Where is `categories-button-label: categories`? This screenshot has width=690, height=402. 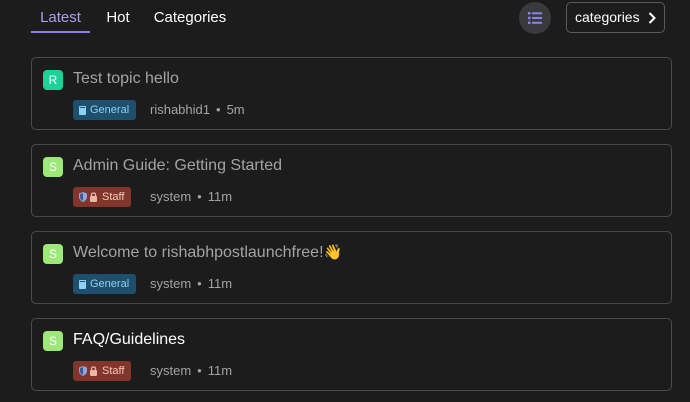
categories-button-label: categories is located at coordinates (607, 17).